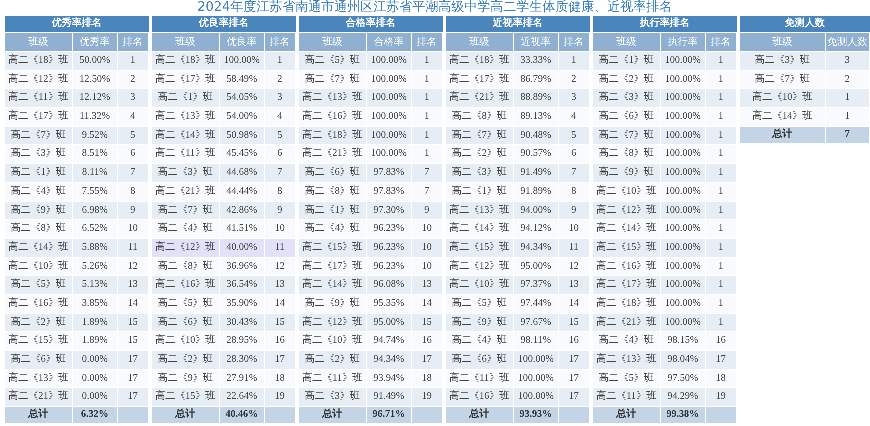 The height and width of the screenshot is (426, 870). Describe the element at coordinates (518, 229) in the screenshot. I see `table-row: 高二《14》班 94.12% 10` at that location.